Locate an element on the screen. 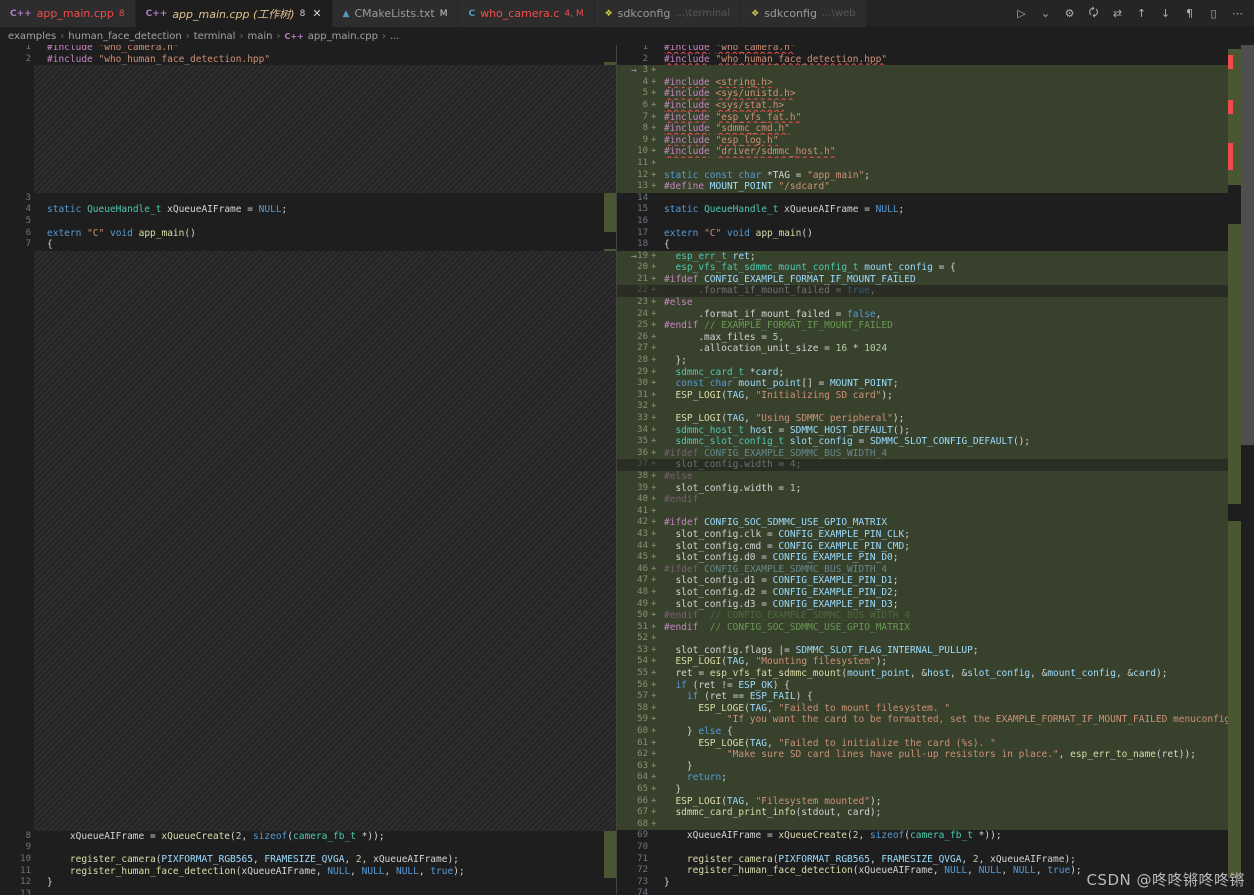 This screenshot has height=895, width=1254. breadcrumb-item-3: main is located at coordinates (259, 36).